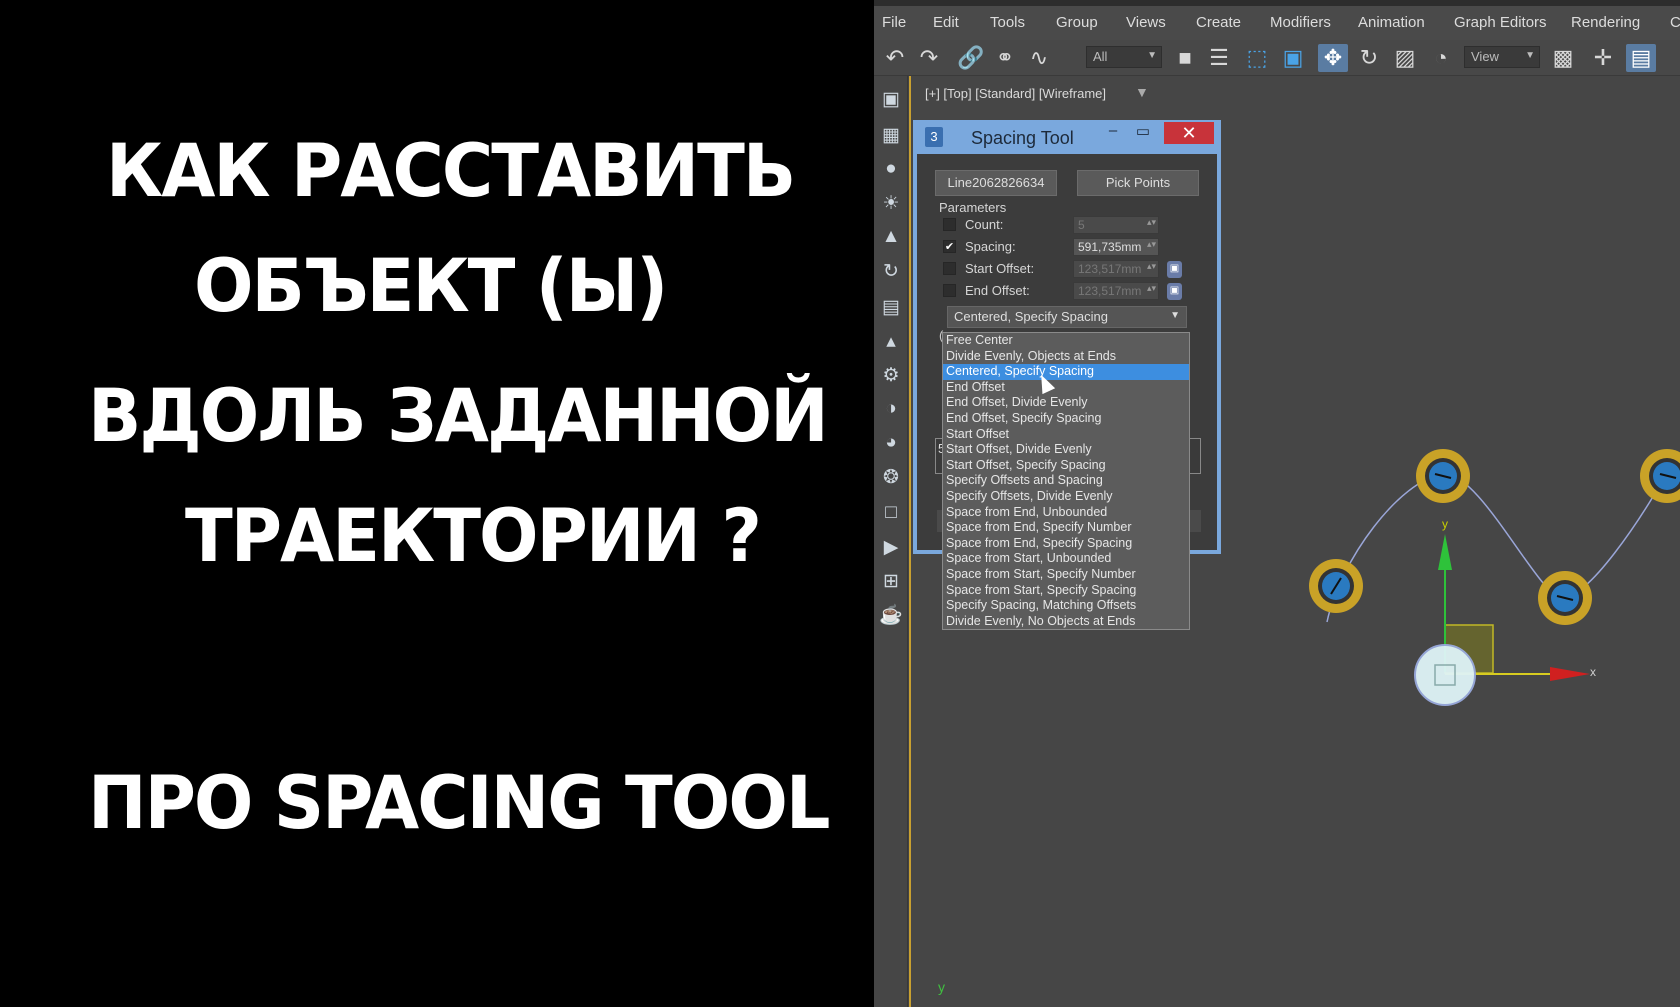 This screenshot has width=1680, height=1007. I want to click on dropdown-option: Space from Start, Unbounded, so click(1066, 559).